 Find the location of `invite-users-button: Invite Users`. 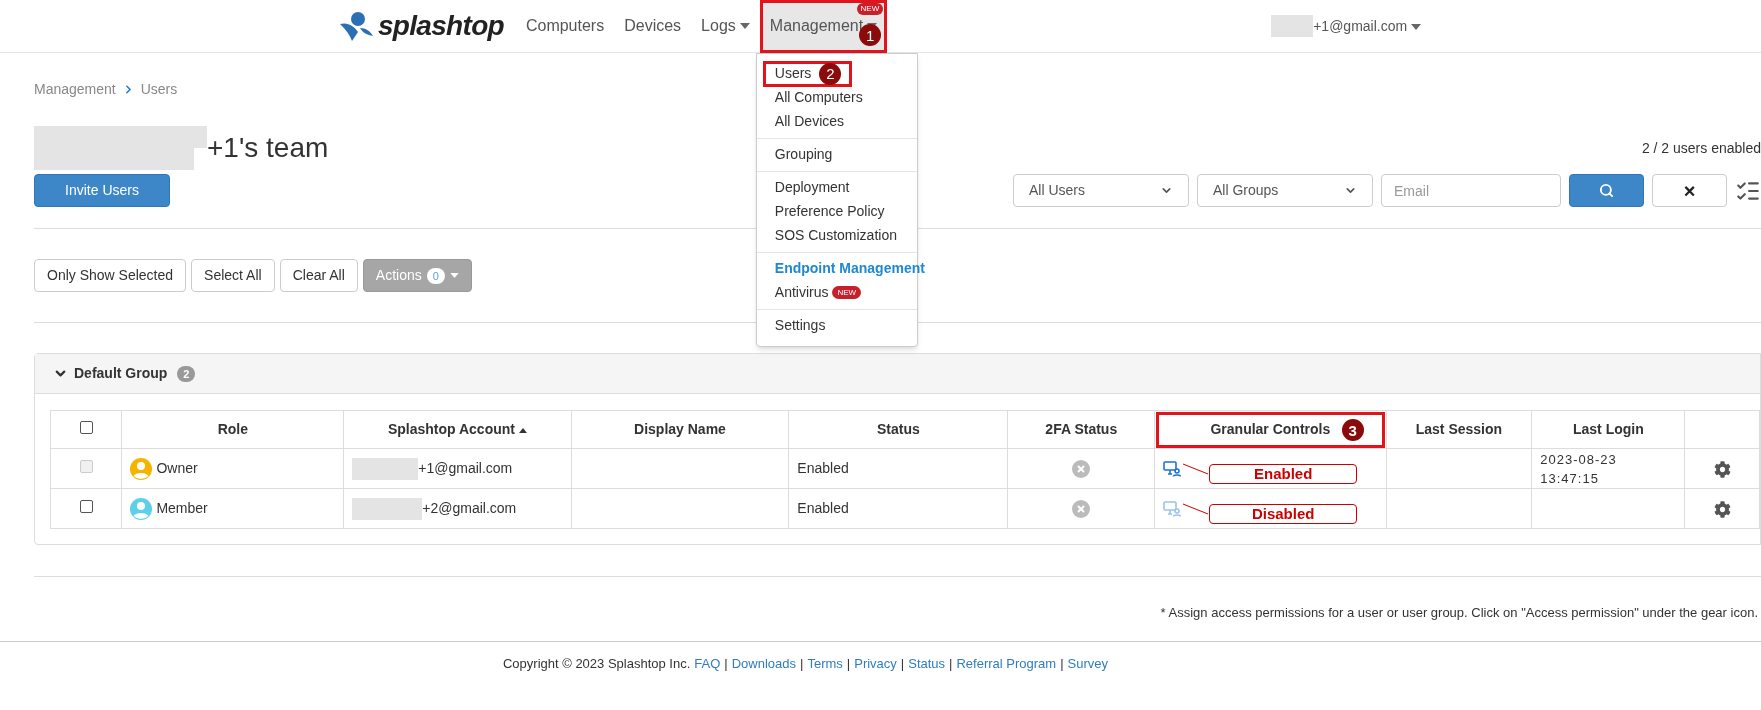

invite-users-button: Invite Users is located at coordinates (102, 190).